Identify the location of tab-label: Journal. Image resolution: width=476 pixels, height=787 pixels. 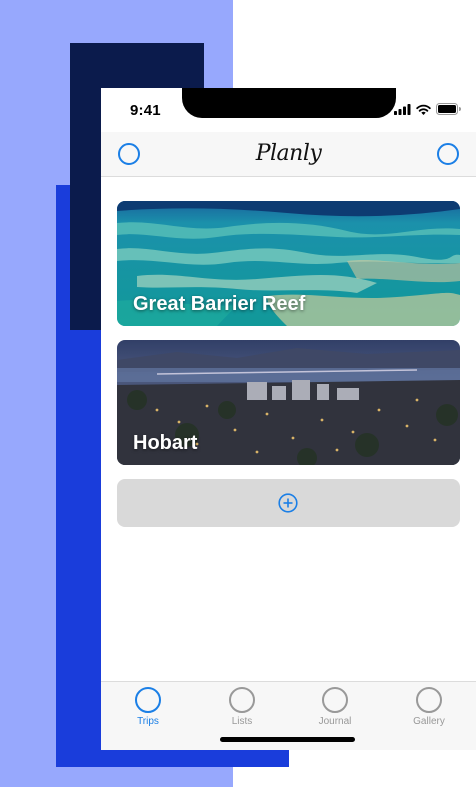
(335, 721).